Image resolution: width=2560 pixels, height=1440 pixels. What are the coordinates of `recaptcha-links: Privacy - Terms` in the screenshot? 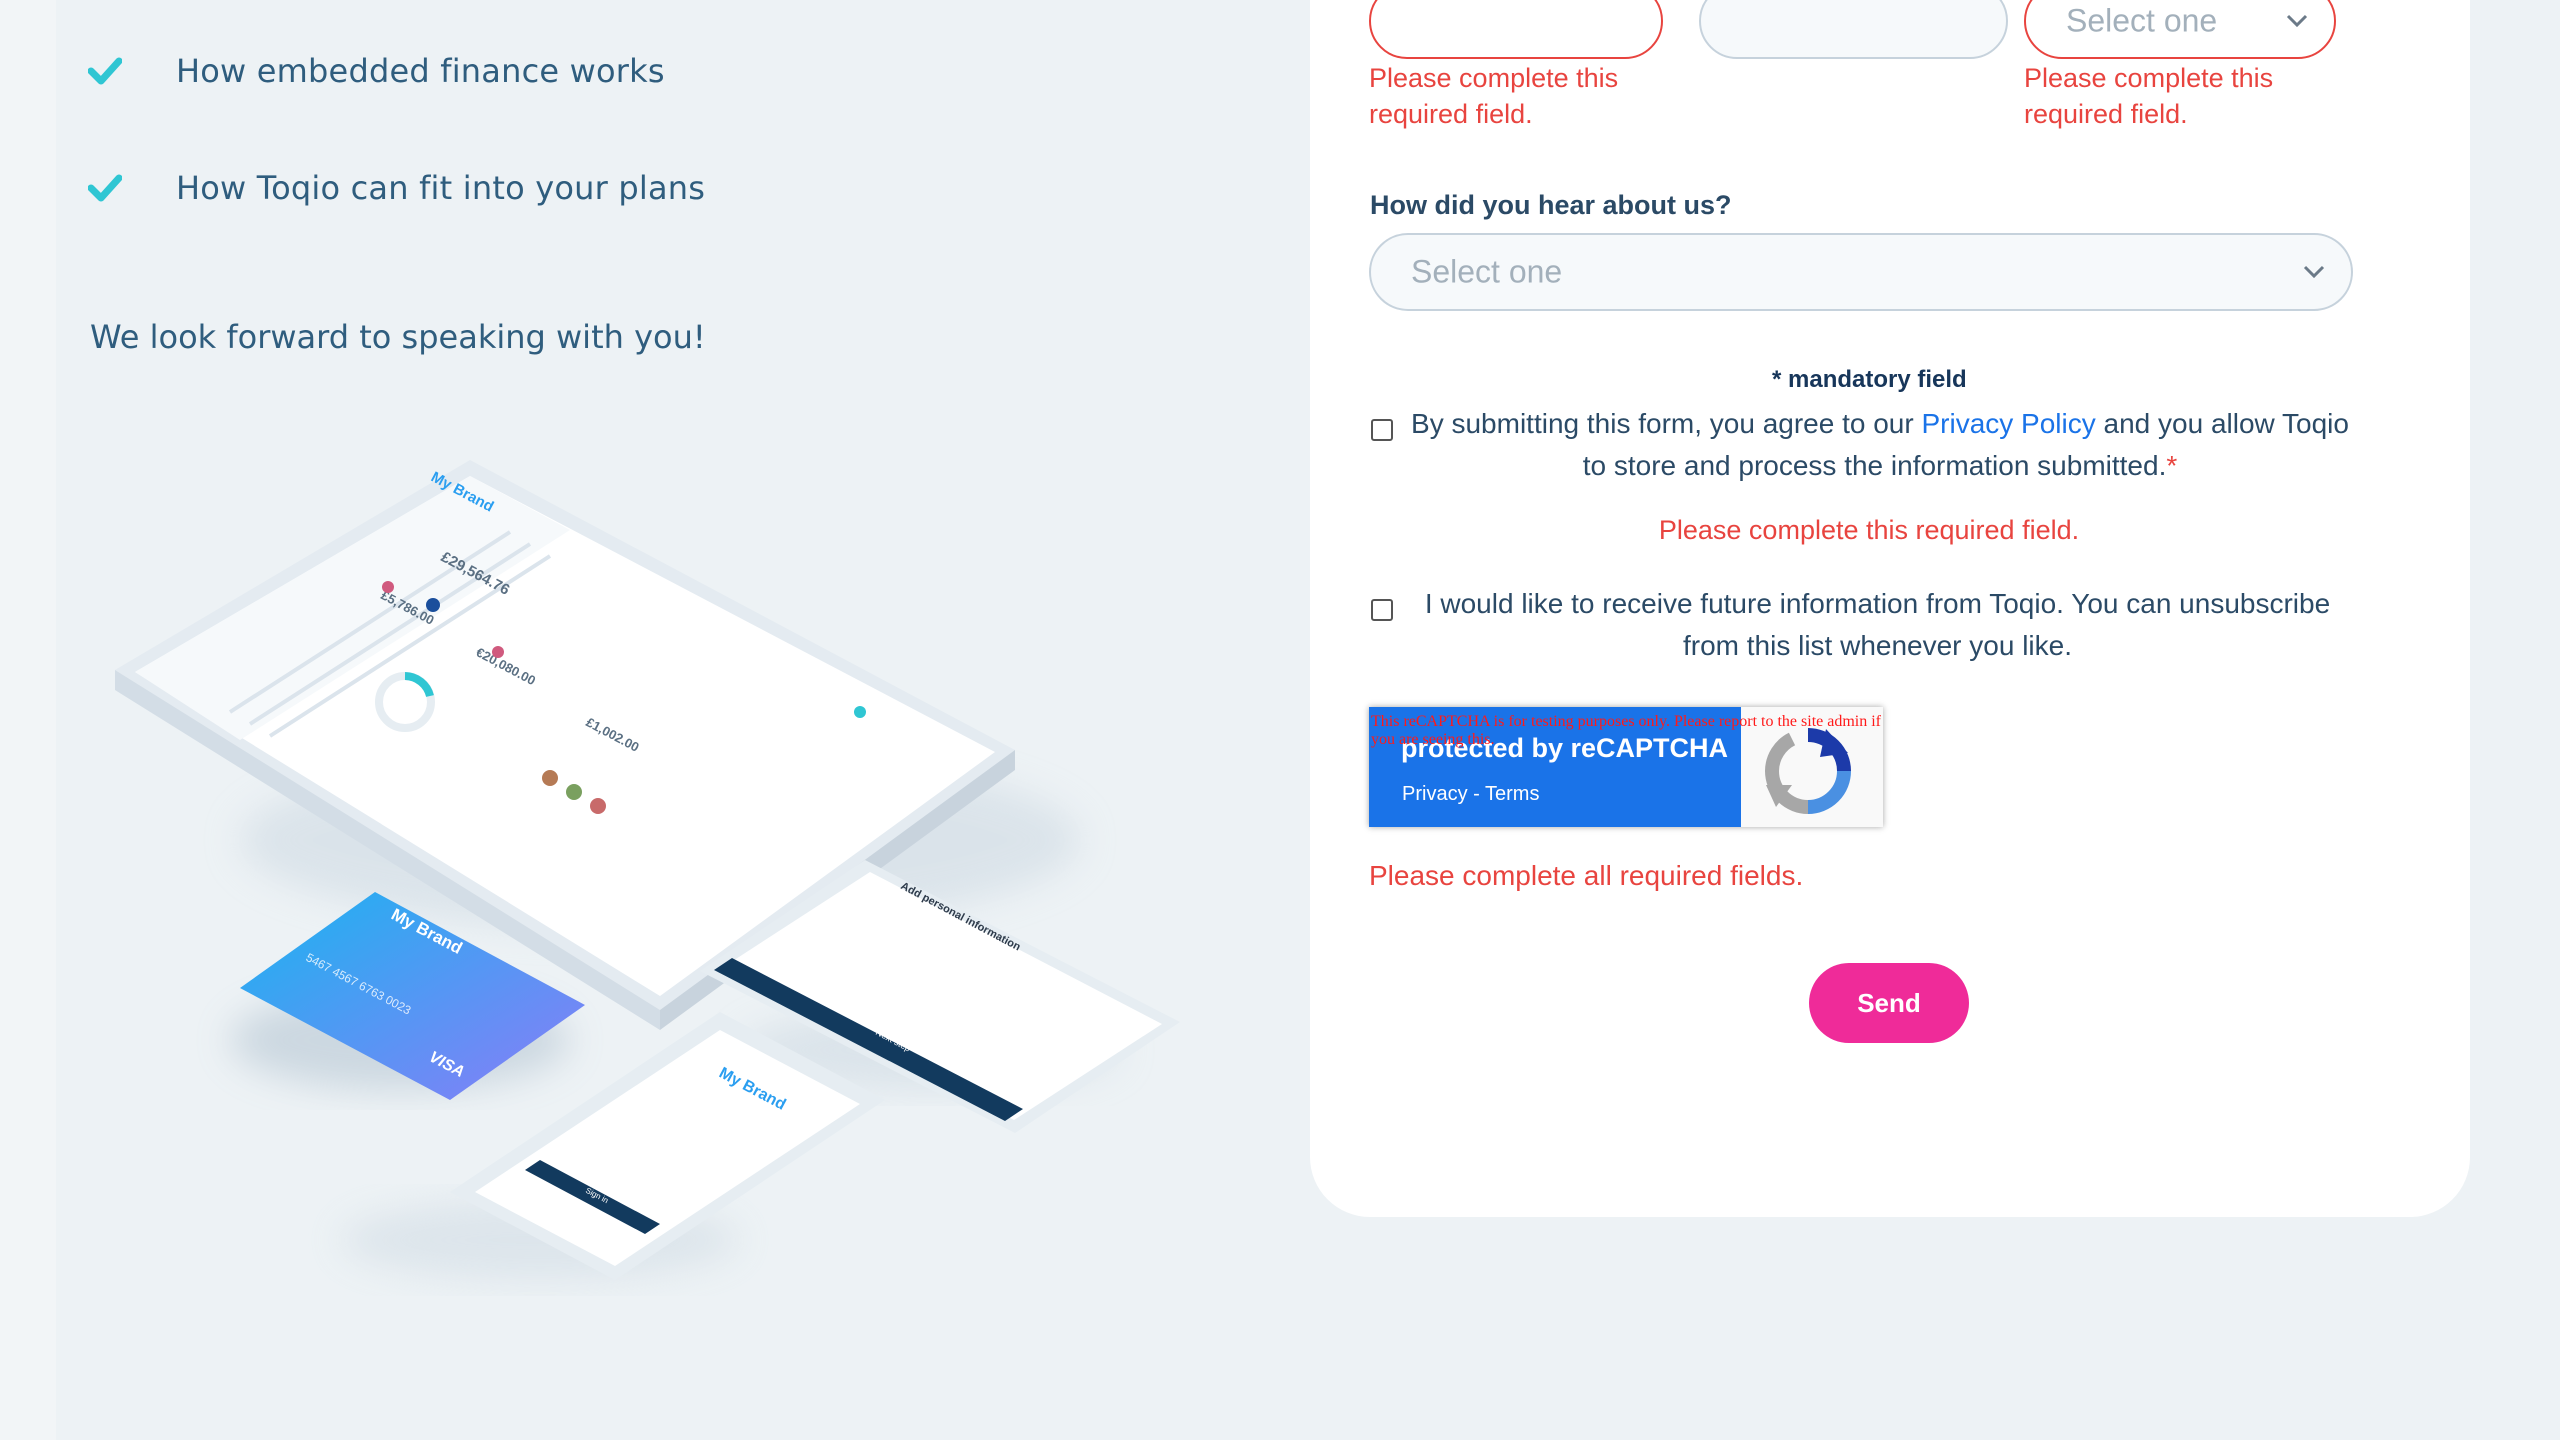 It's located at (1470, 794).